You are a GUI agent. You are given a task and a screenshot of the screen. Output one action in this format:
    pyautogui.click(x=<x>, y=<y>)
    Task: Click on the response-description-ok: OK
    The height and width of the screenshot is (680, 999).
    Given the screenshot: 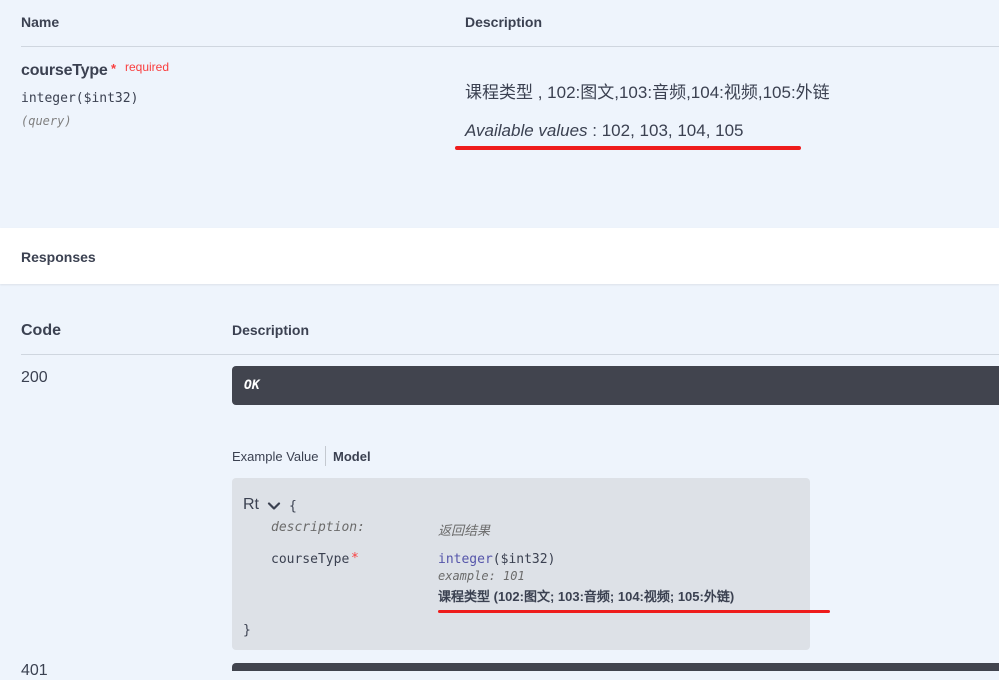 What is the action you would take?
    pyautogui.click(x=252, y=385)
    